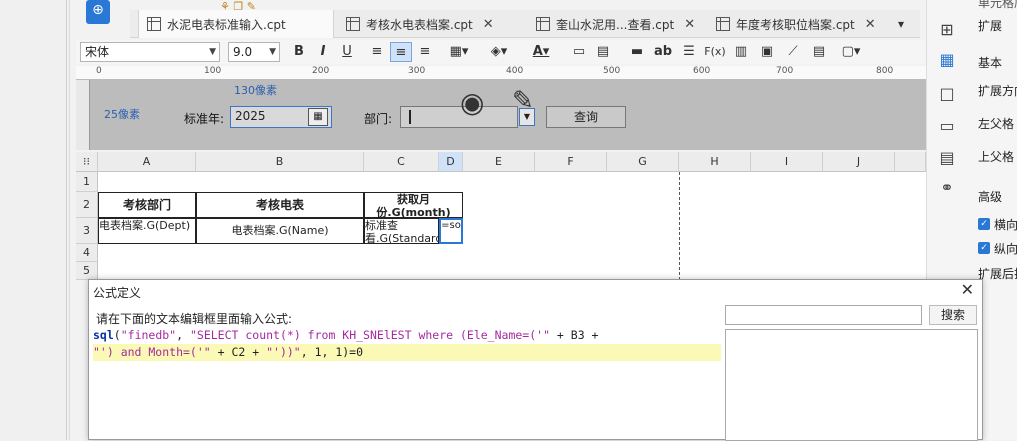  I want to click on column-header: I, so click(787, 162).